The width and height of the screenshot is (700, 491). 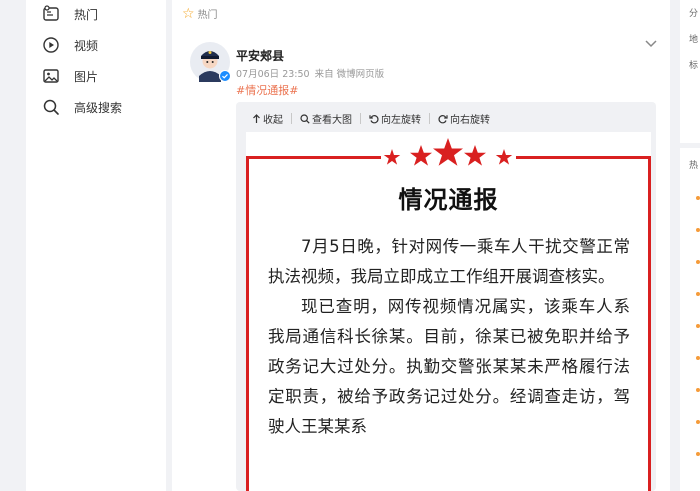 I want to click on document-title: 情况通报, so click(x=448, y=200).